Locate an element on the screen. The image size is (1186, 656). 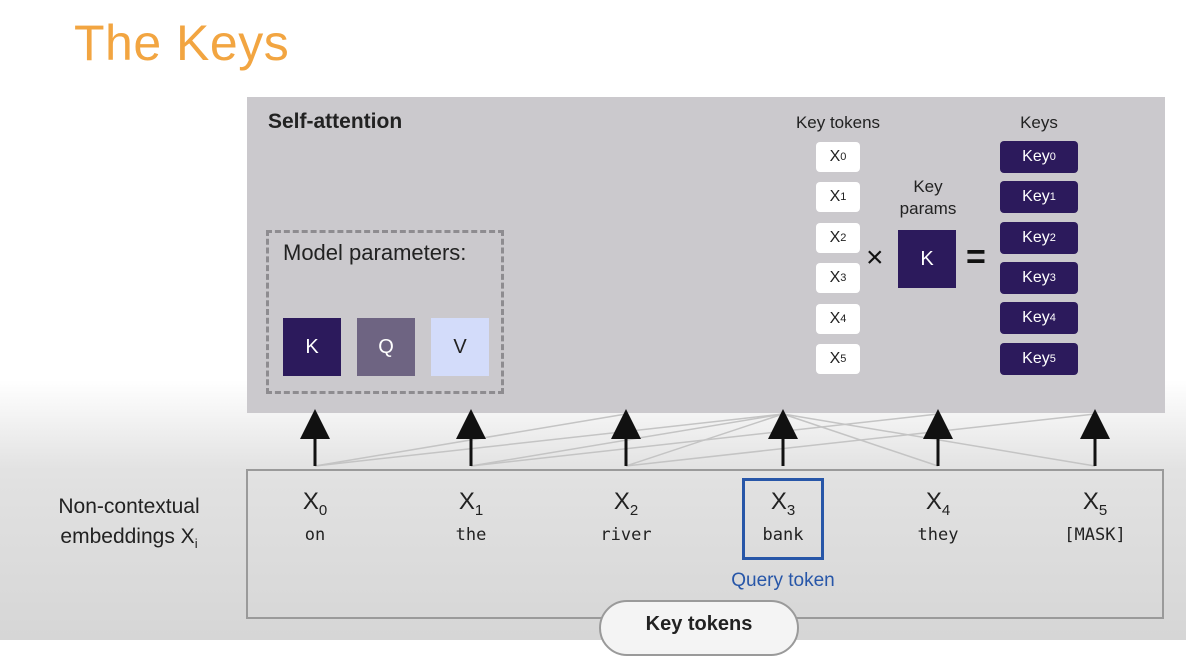
token-x2: X2 river is located at coordinates (626, 516).